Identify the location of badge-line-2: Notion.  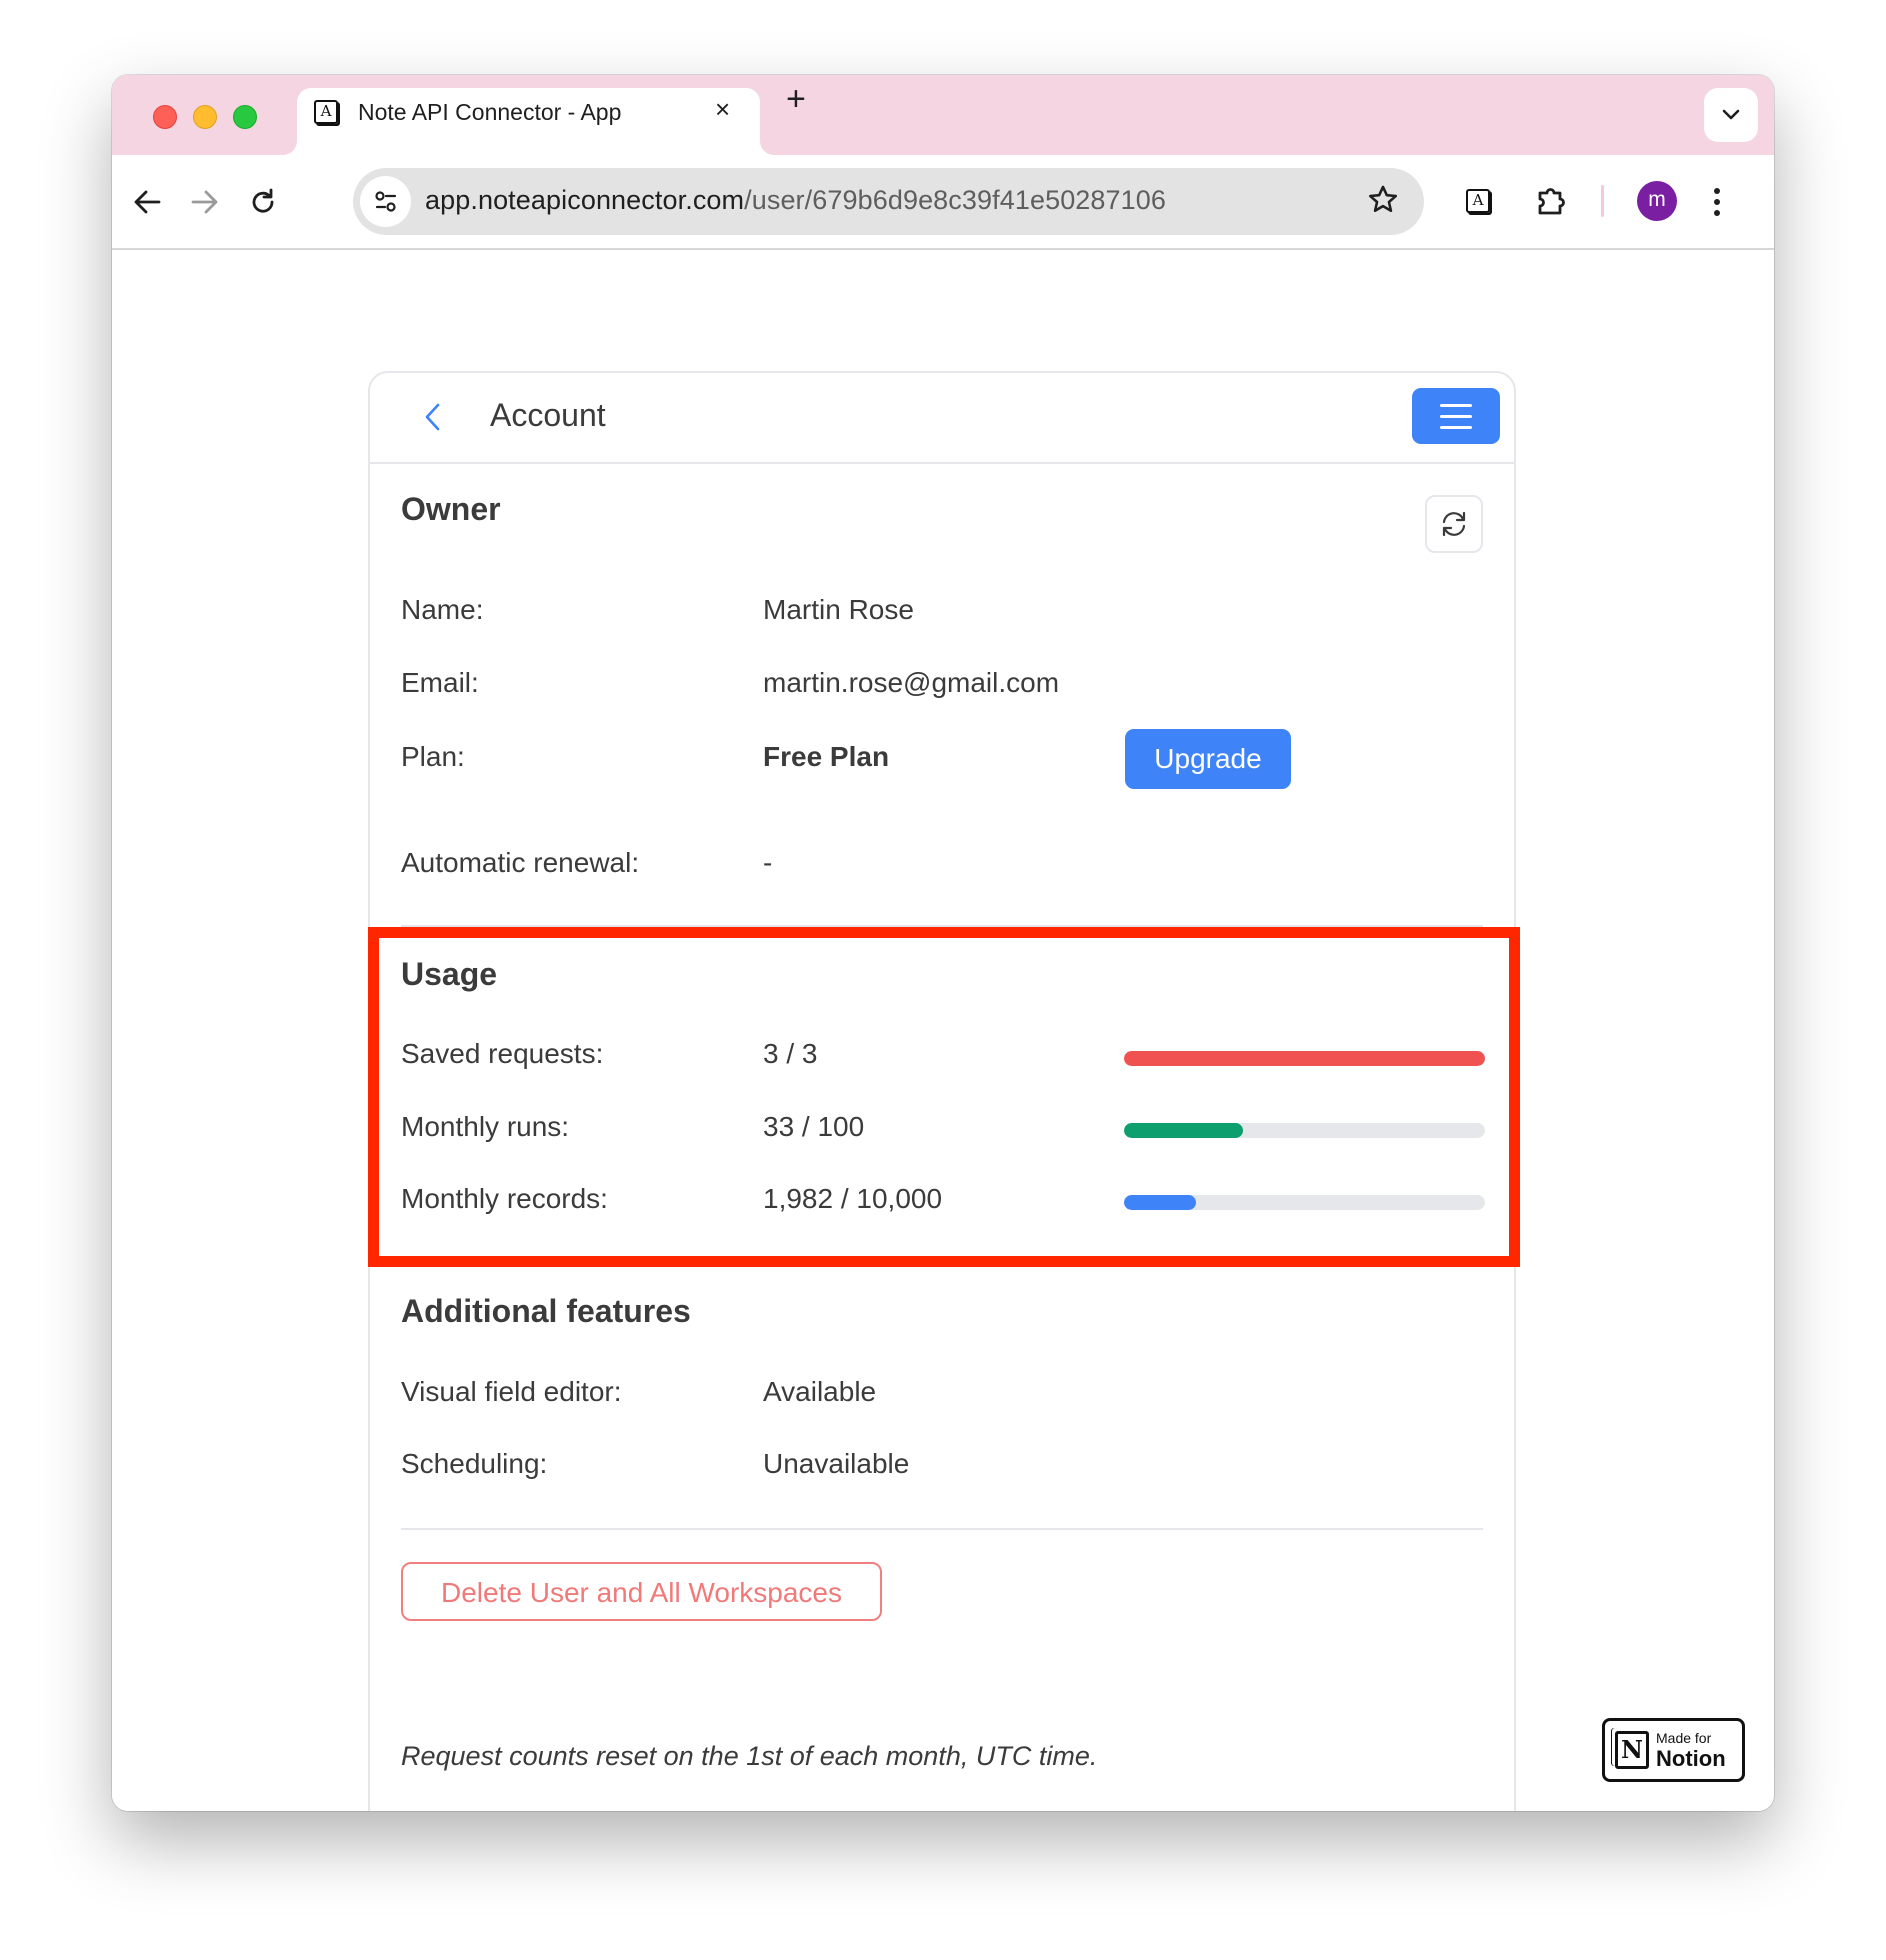
(1691, 1758).